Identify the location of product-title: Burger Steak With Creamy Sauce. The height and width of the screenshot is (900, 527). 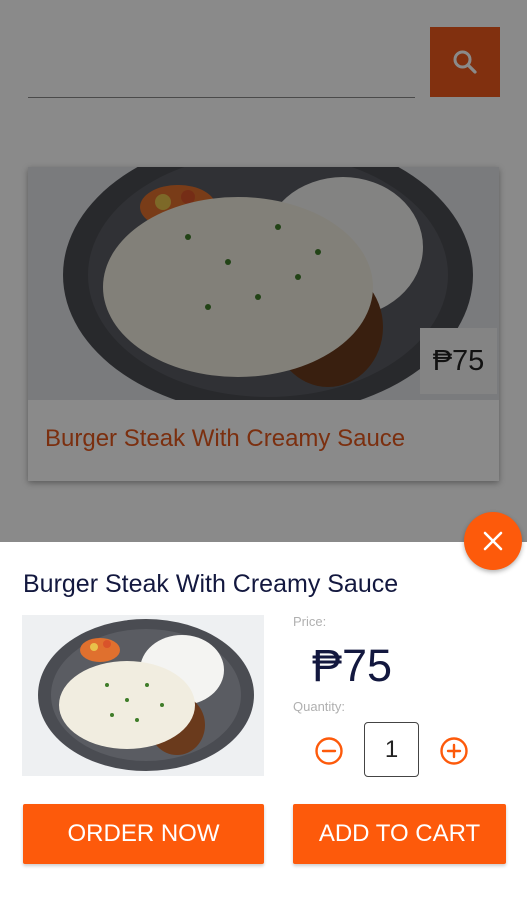
(211, 584).